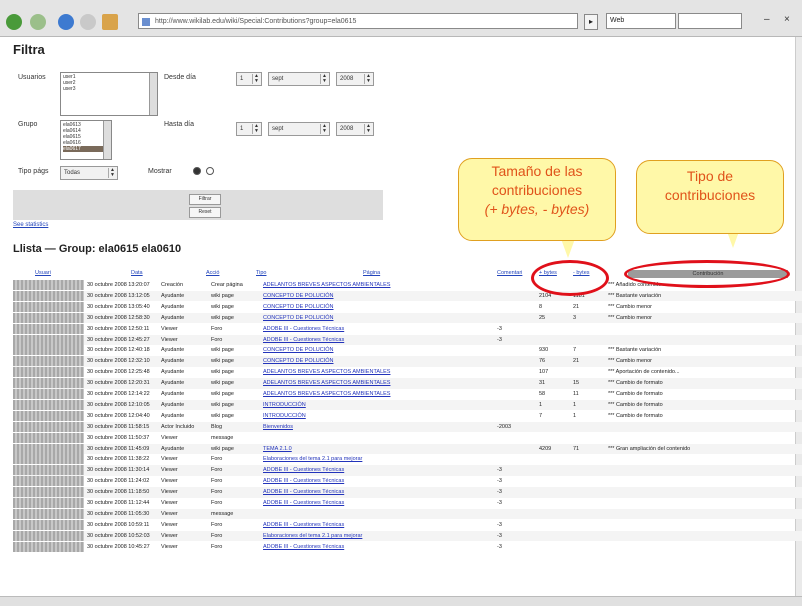  What do you see at coordinates (66, 22) in the screenshot?
I see `reload-icon` at bounding box center [66, 22].